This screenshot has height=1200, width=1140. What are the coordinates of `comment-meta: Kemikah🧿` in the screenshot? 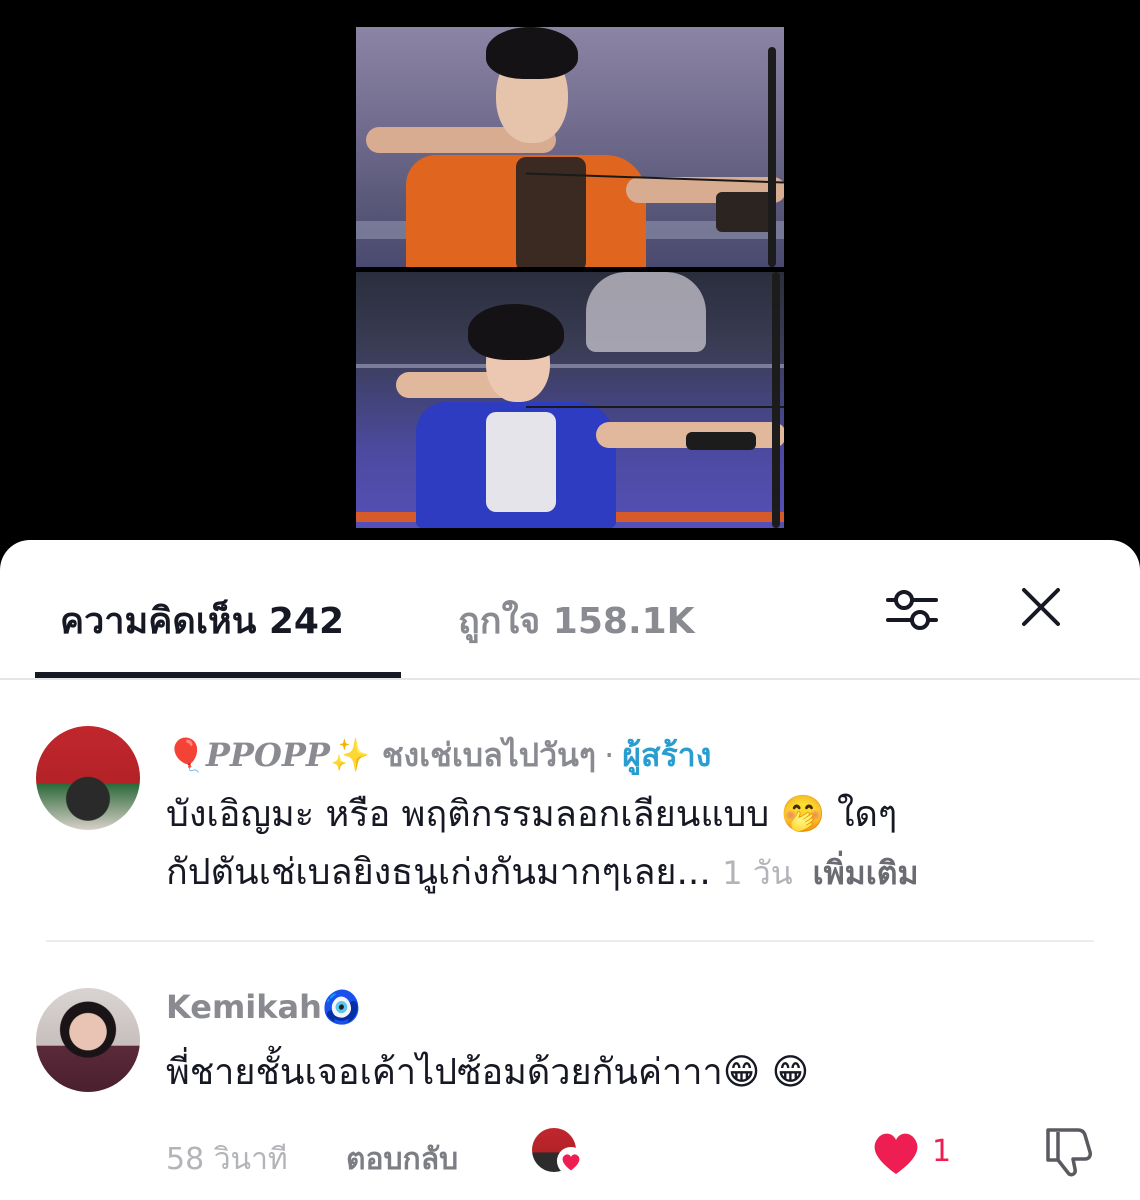 It's located at (264, 1007).